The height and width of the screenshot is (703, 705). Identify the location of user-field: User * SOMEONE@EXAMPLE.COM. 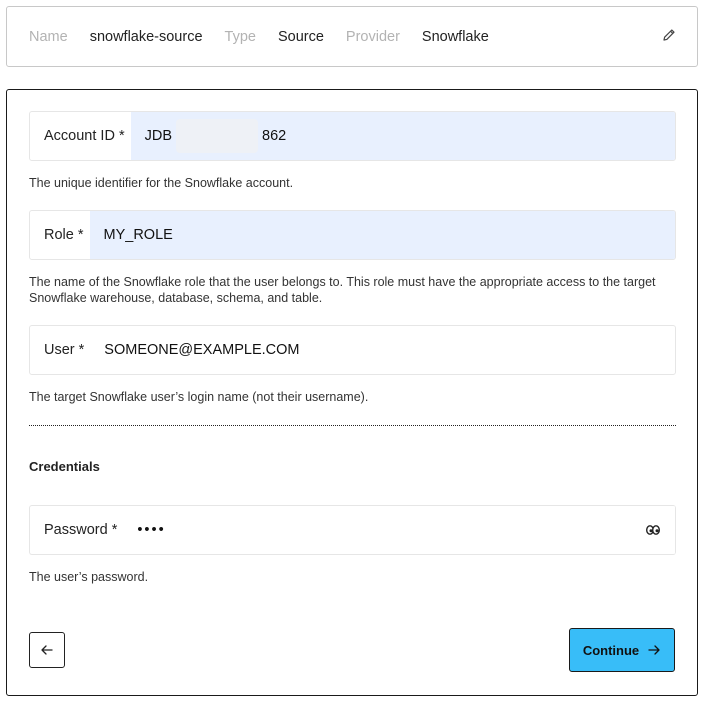
(352, 350).